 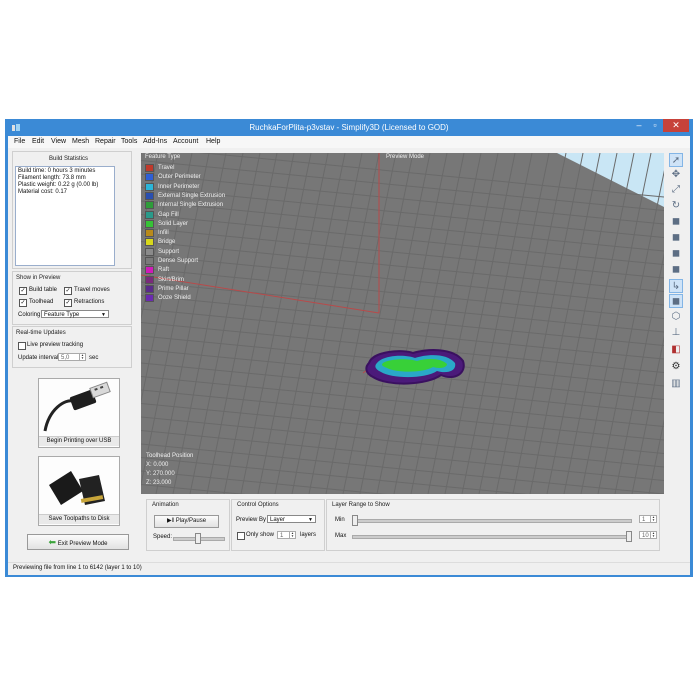 What do you see at coordinates (492, 521) in the screenshot?
I see `min-layer-slider` at bounding box center [492, 521].